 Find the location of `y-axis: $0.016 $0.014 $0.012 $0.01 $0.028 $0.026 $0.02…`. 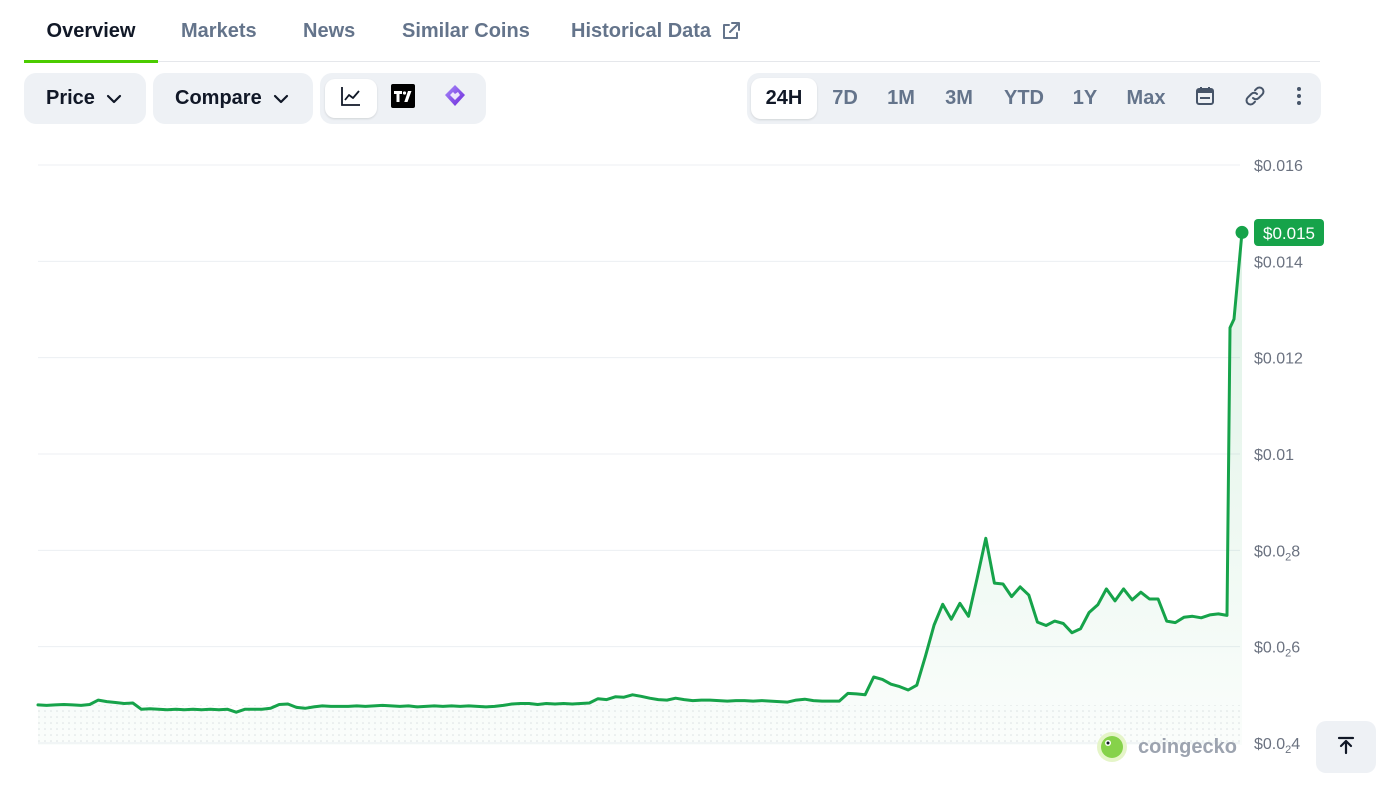

y-axis: $0.016 $0.014 $0.012 $0.01 $0.028 $0.026 $0.02… is located at coordinates (1278, 457).